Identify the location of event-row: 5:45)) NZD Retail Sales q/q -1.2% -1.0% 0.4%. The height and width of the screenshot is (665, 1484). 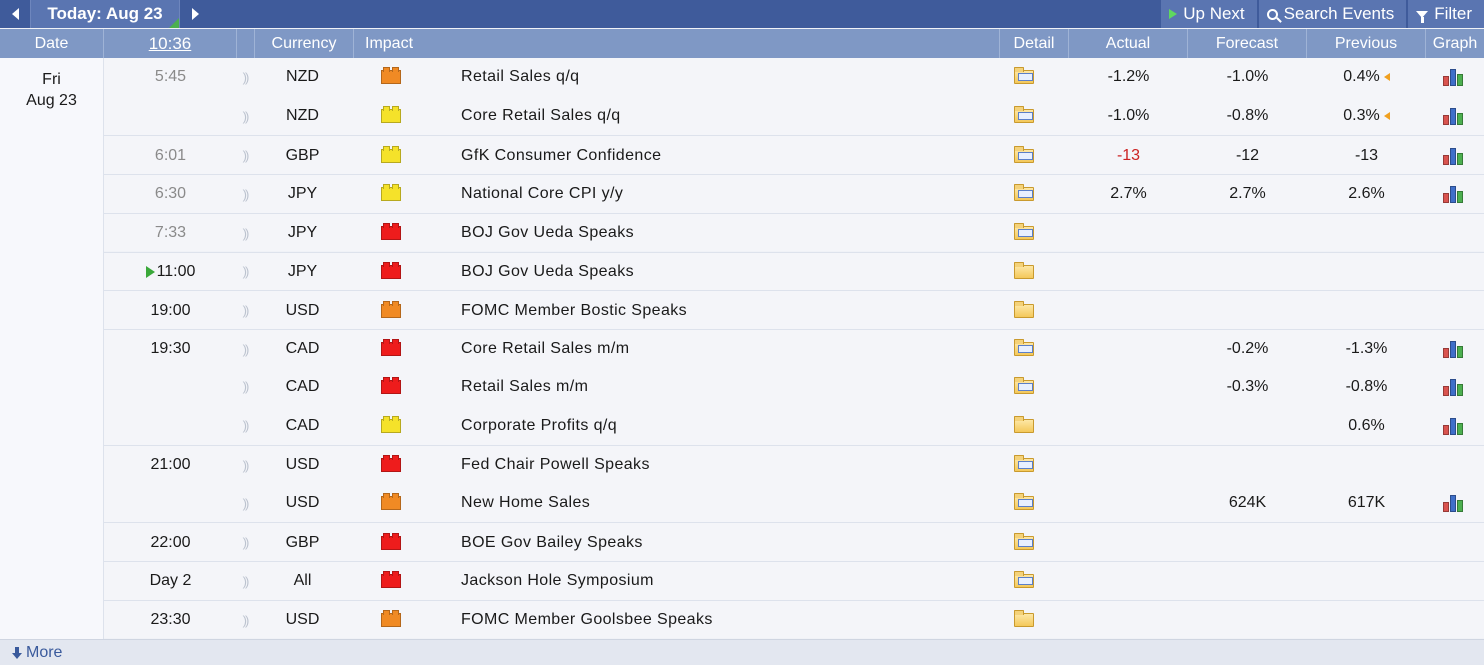
(794, 77).